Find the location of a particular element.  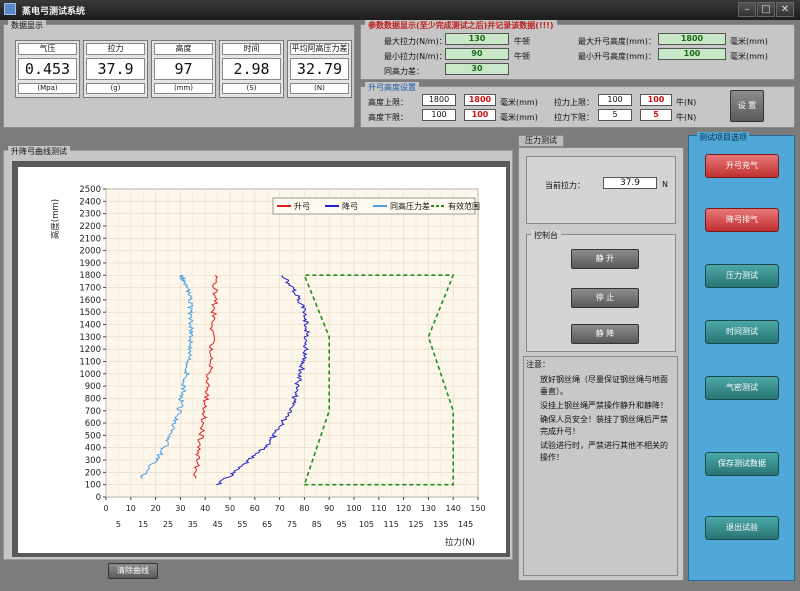

height-upper-value: 1800 is located at coordinates (480, 100).